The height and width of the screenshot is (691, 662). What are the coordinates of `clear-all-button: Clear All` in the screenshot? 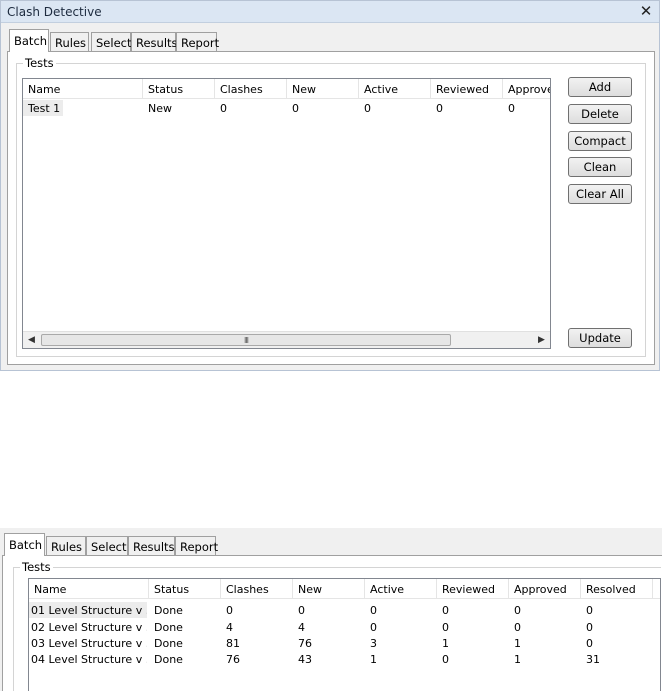 It's located at (600, 194).